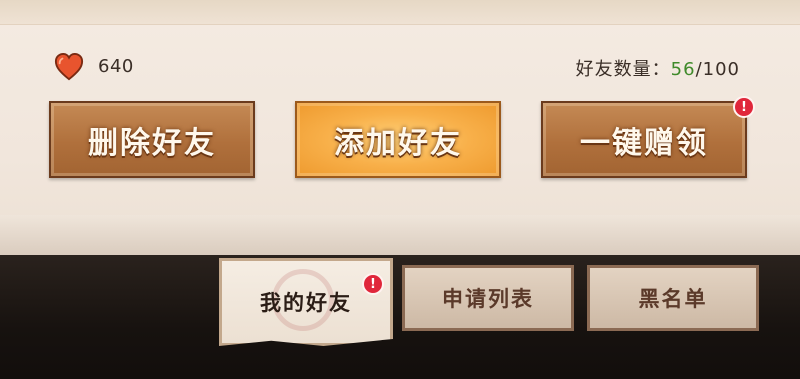 The width and height of the screenshot is (800, 379). Describe the element at coordinates (116, 66) in the screenshot. I see `hearts-count: 640` at that location.